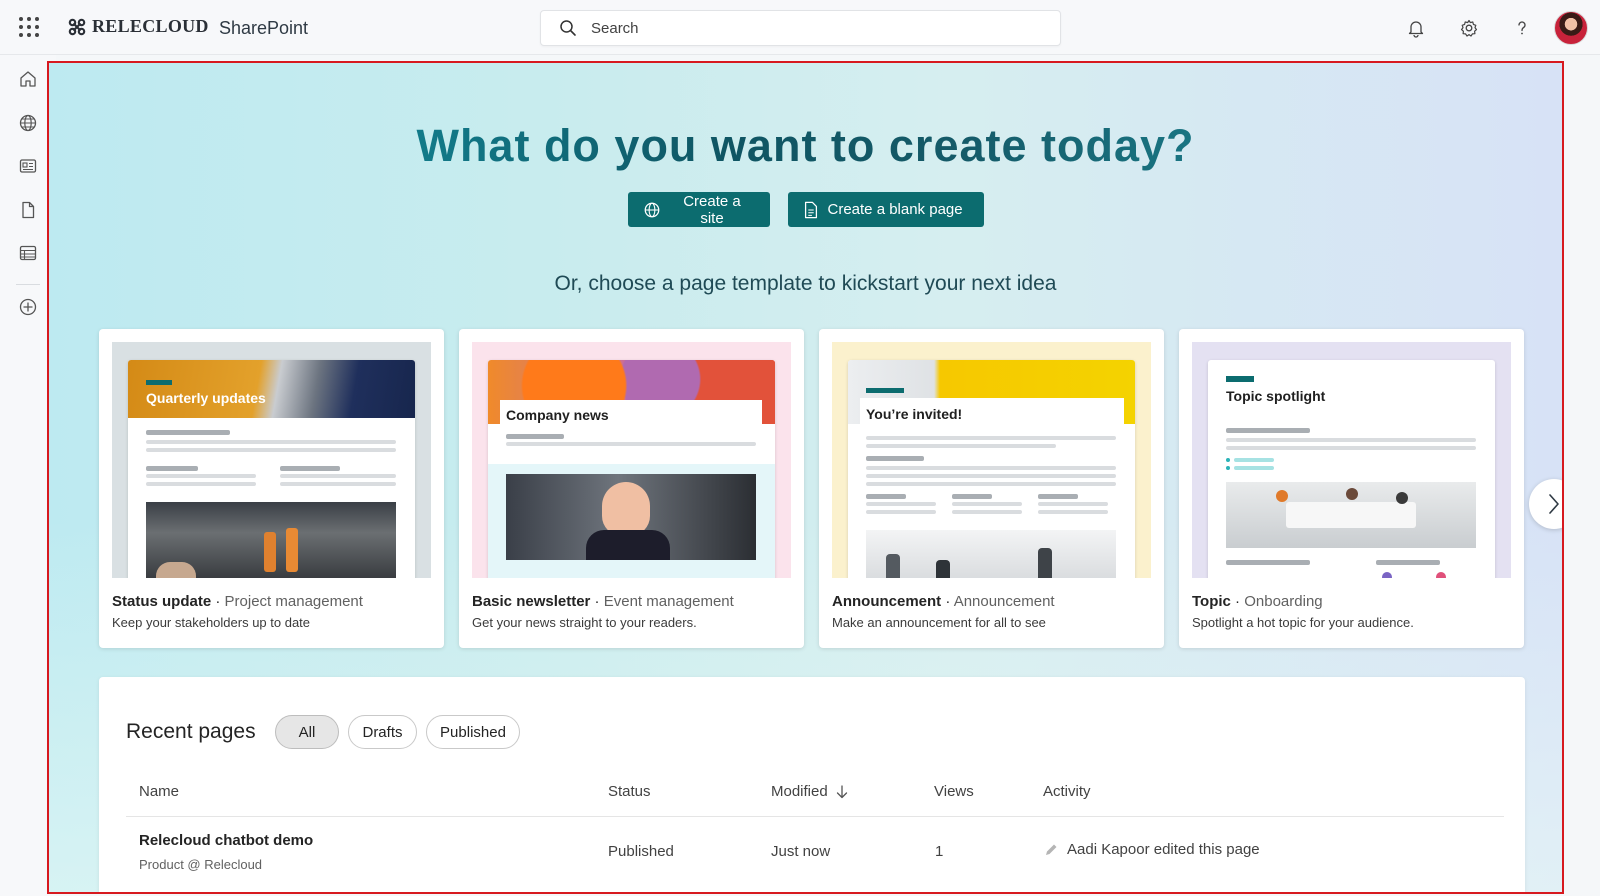  What do you see at coordinates (954, 791) in the screenshot?
I see `column-views: Views` at bounding box center [954, 791].